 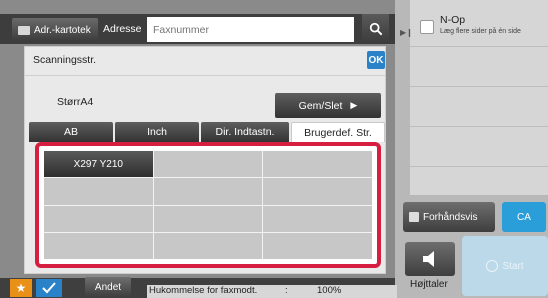 I want to click on memory-label: Hukommelse for faxmodt., so click(x=272, y=291).